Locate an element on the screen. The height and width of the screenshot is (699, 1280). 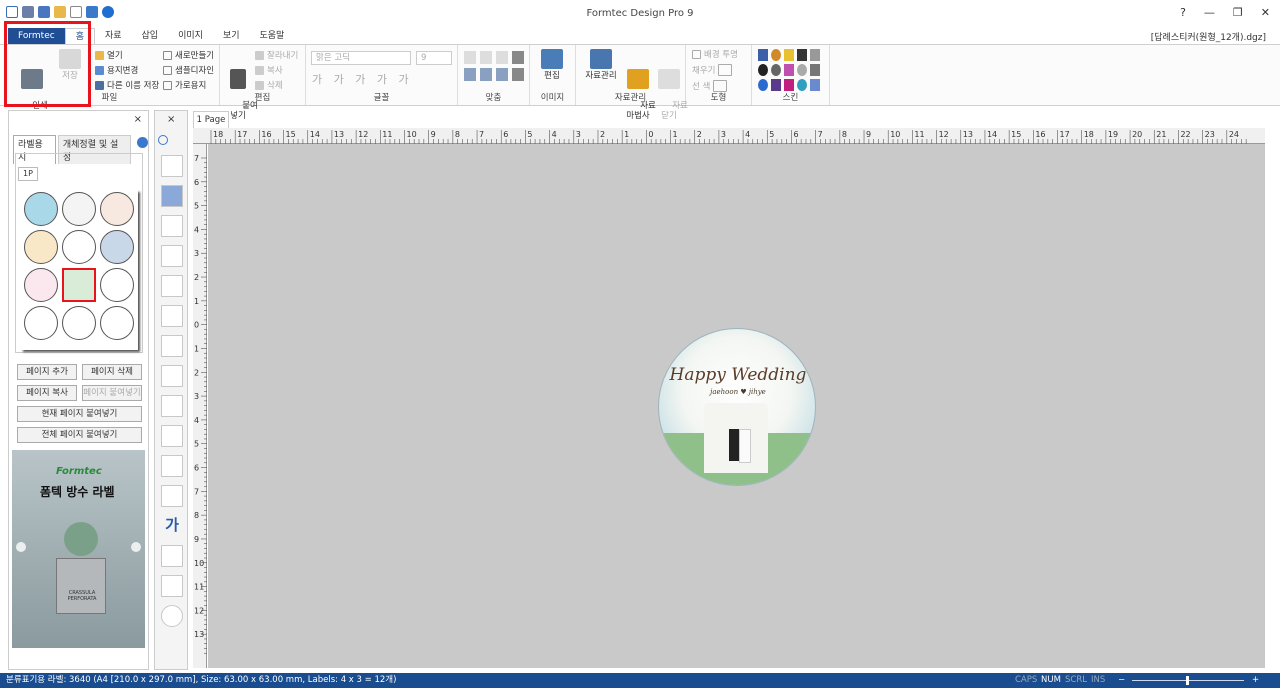
document-name: [답례스티커(원형_12개).dgz] is located at coordinates (1208, 38).